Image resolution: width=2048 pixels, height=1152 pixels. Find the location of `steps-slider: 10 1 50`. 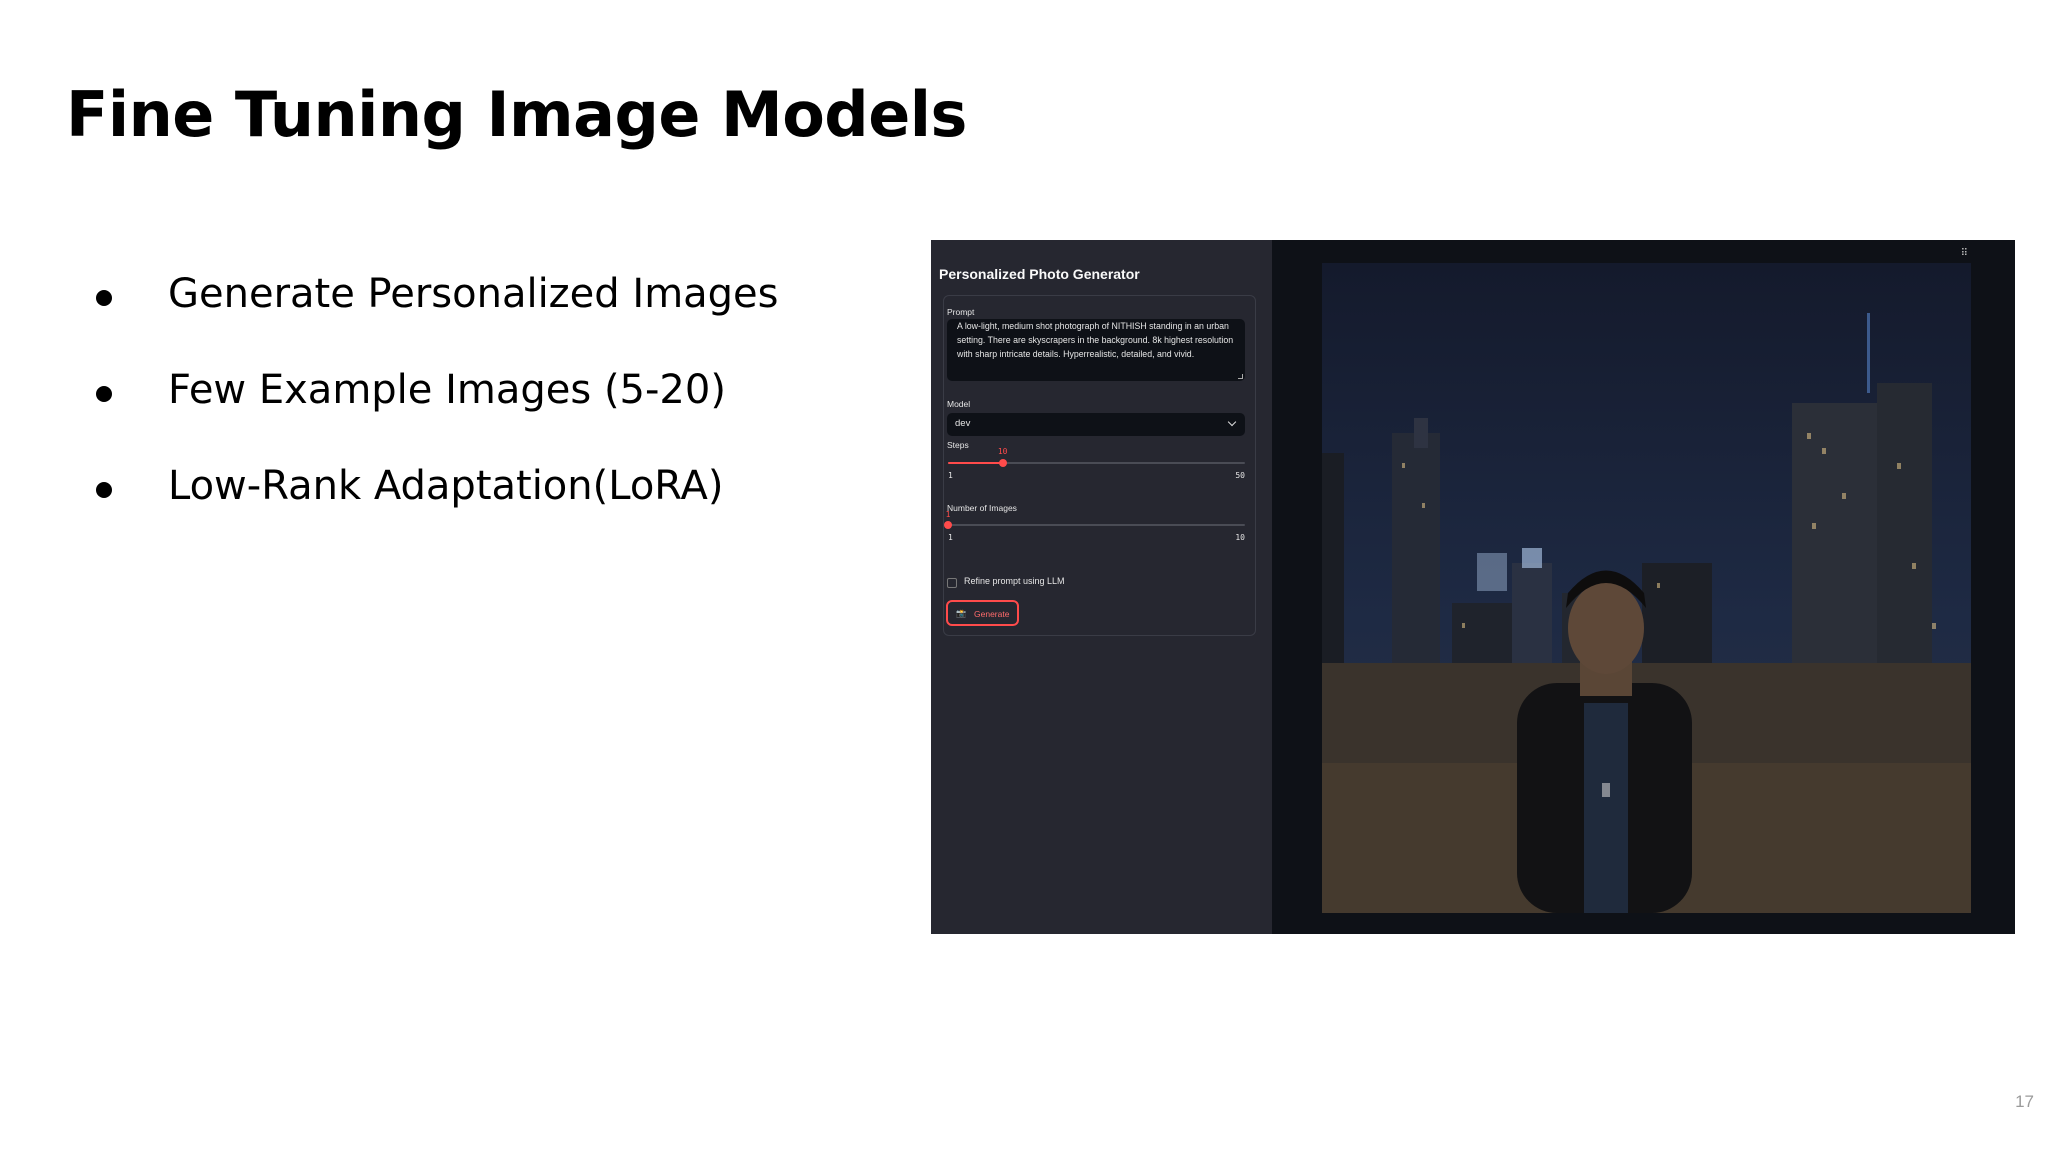

steps-slider: 10 1 50 is located at coordinates (1096, 463).